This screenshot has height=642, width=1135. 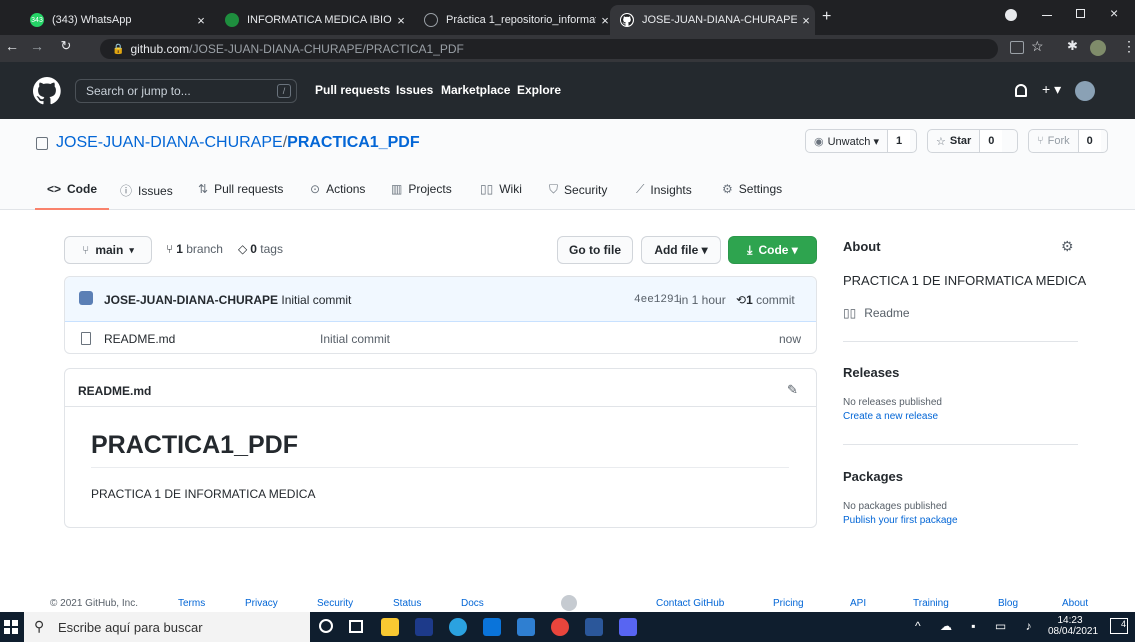 I want to click on extensions-icon: ✱, so click(x=1072, y=46).